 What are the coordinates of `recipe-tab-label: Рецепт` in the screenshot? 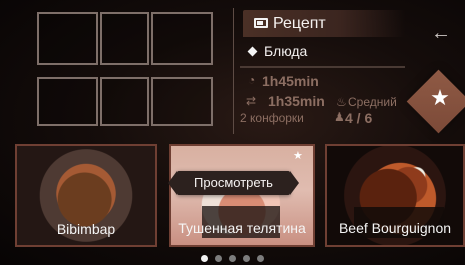 It's located at (299, 23).